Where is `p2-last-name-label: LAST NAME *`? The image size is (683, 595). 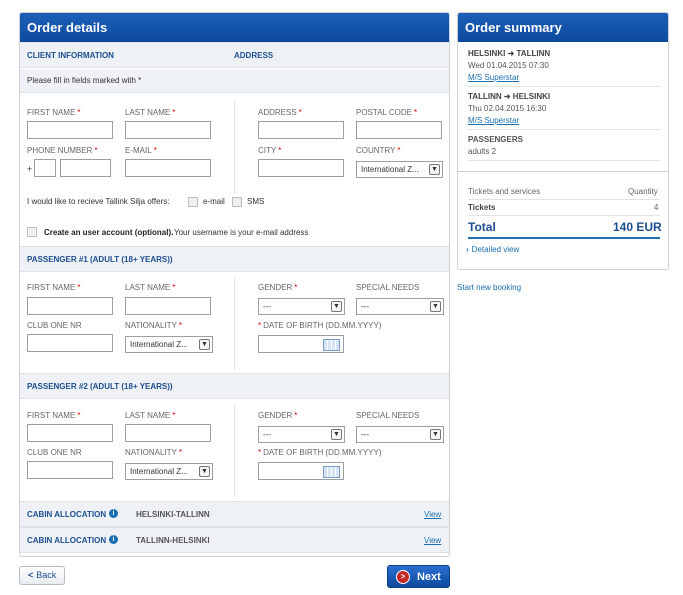 p2-last-name-label: LAST NAME * is located at coordinates (150, 415).